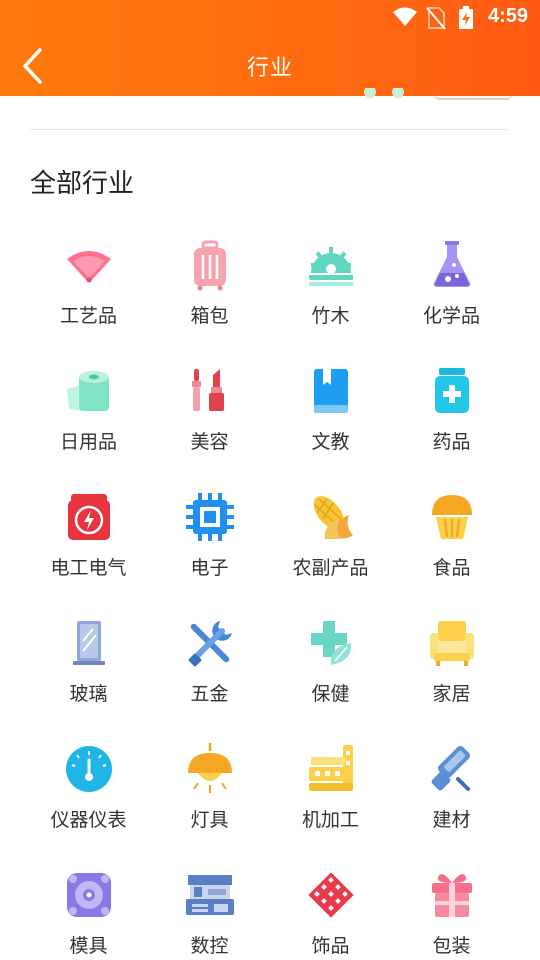 The width and height of the screenshot is (540, 960). What do you see at coordinates (87, 391) in the screenshot?
I see `tissue-roll-icon` at bounding box center [87, 391].